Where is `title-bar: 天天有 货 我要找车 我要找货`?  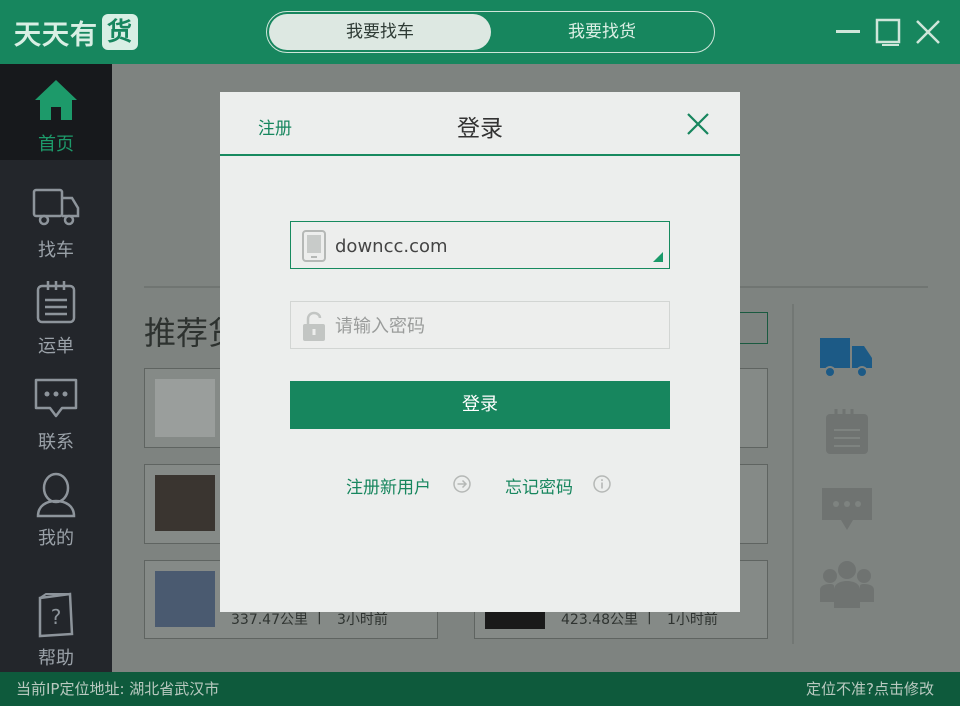 title-bar: 天天有 货 我要找车 我要找货 is located at coordinates (480, 32).